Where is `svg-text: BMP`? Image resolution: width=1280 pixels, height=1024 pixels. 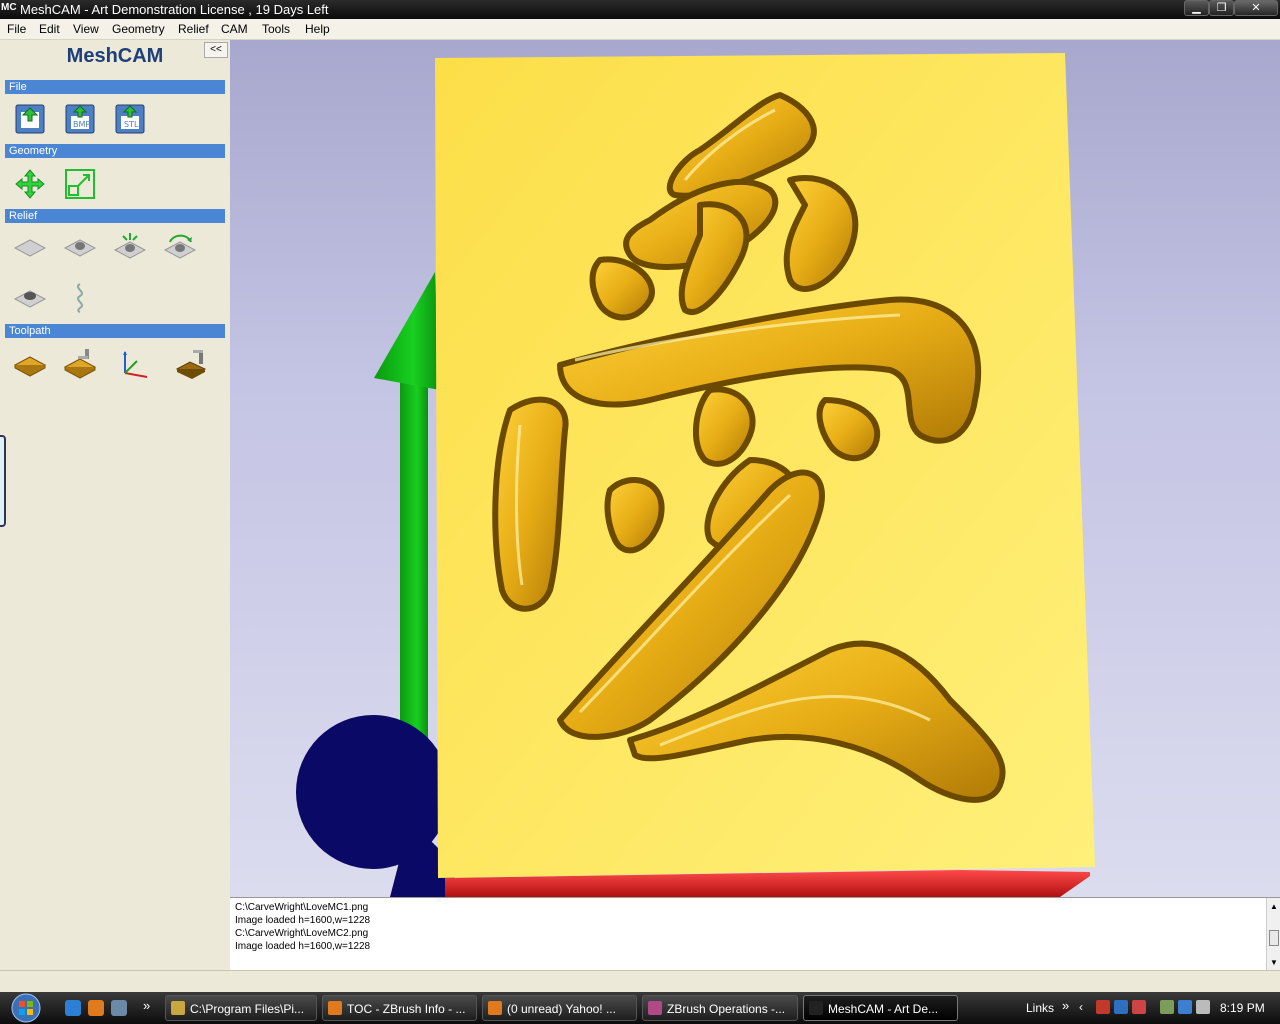 svg-text: BMP is located at coordinates (81, 124).